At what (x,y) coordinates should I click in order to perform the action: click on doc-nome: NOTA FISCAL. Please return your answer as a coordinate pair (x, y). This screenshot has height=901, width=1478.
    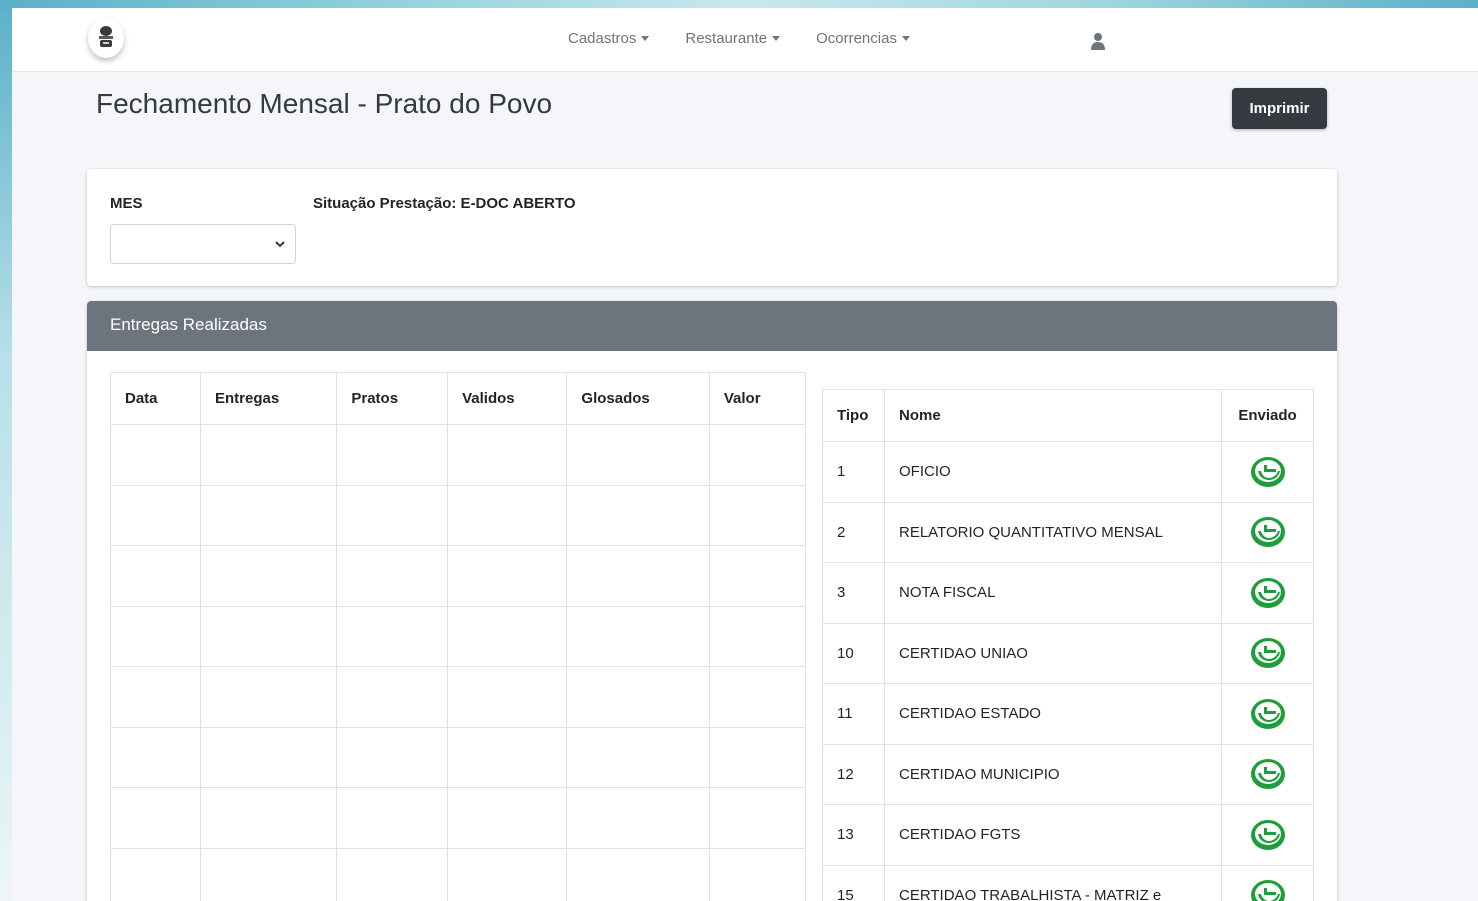
    Looking at the image, I should click on (1053, 593).